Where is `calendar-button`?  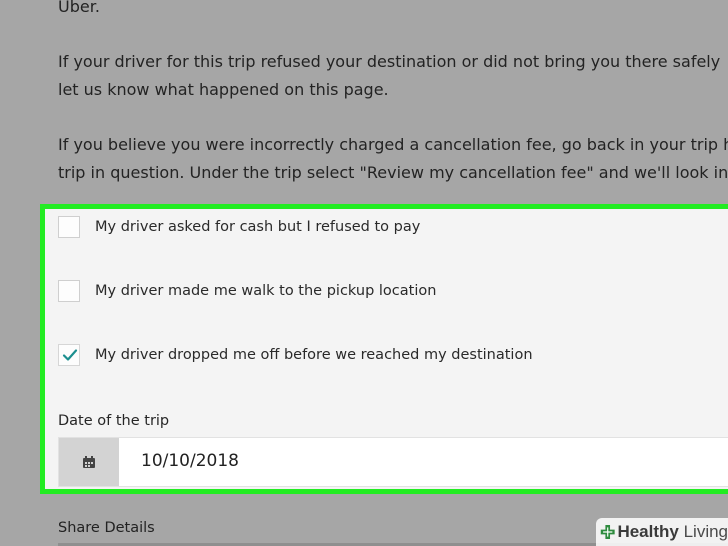 calendar-button is located at coordinates (89, 462).